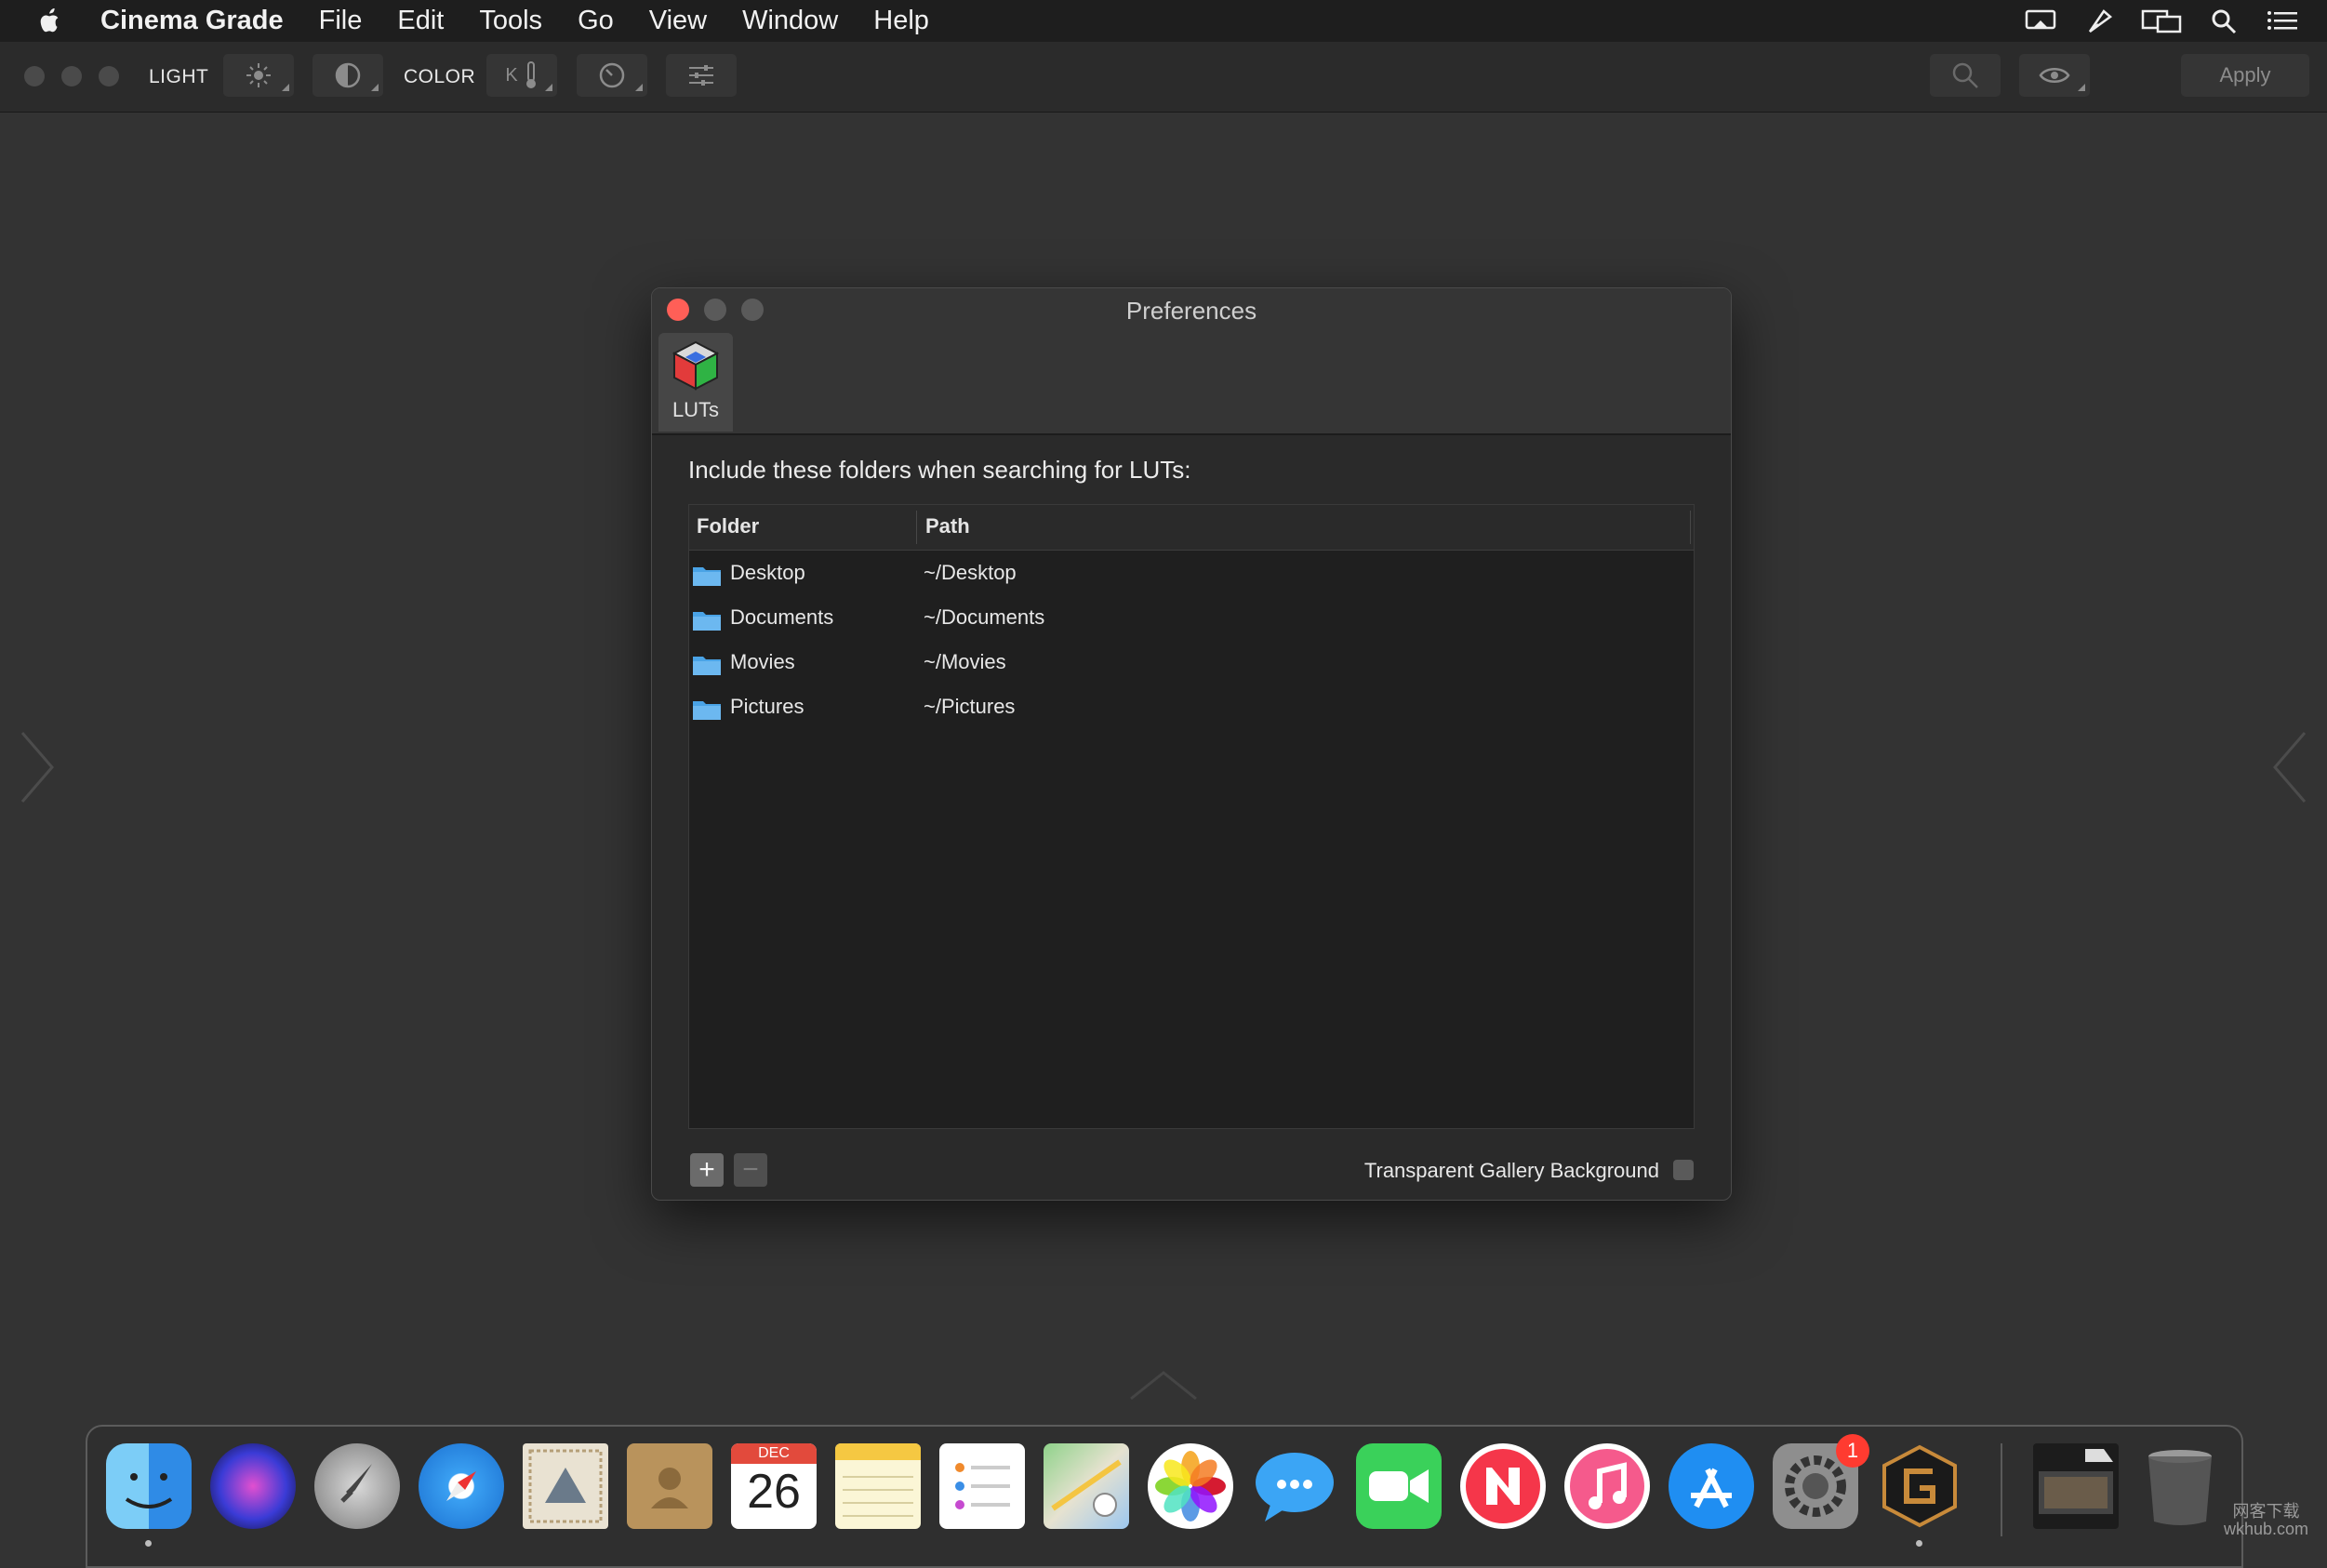 The image size is (2327, 1568). What do you see at coordinates (2076, 1481) in the screenshot?
I see `stack-thumbnail-icon` at bounding box center [2076, 1481].